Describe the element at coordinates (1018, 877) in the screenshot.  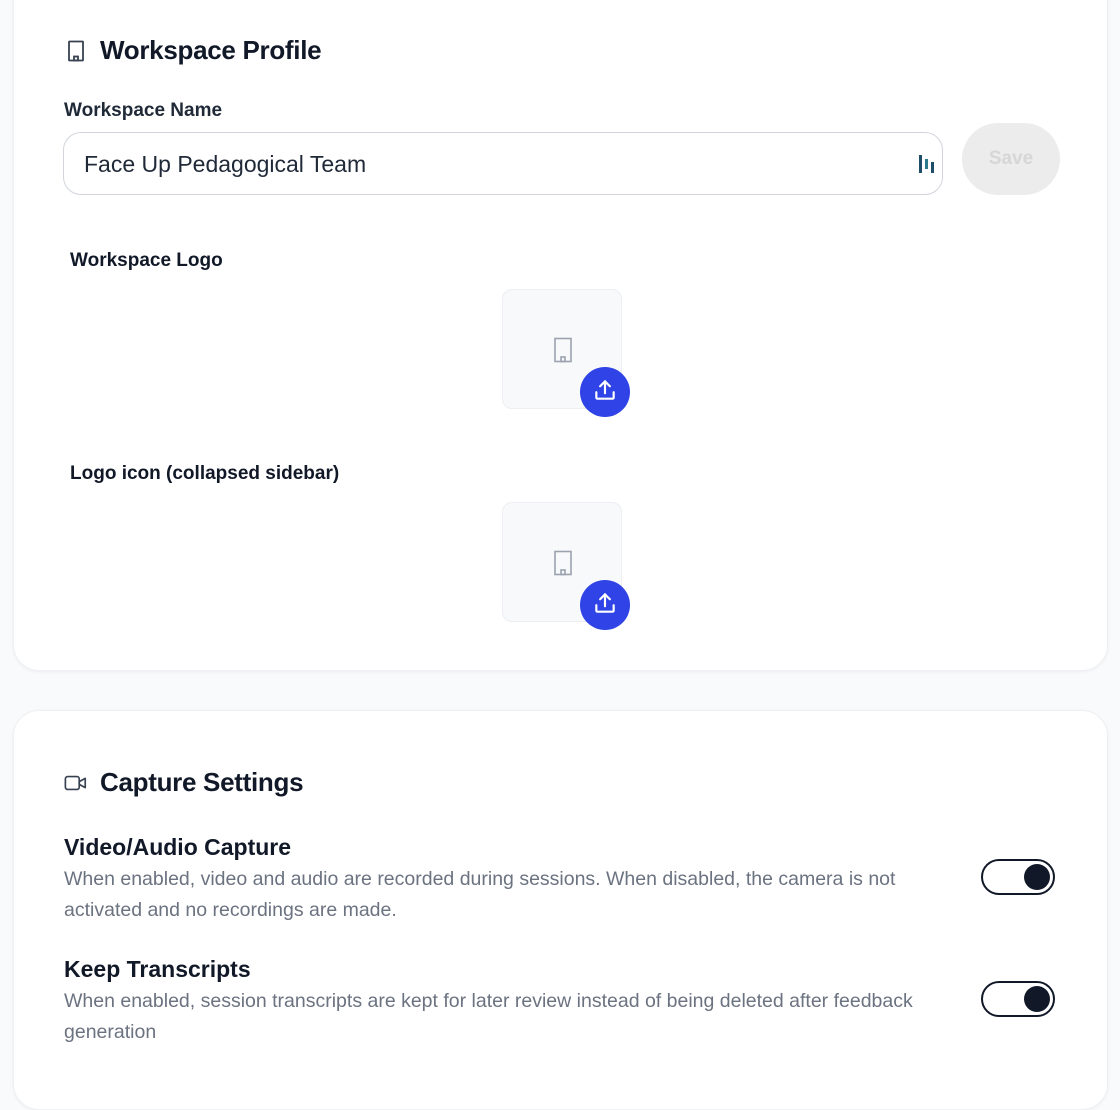
I see `video-audio-capture-toggle` at that location.